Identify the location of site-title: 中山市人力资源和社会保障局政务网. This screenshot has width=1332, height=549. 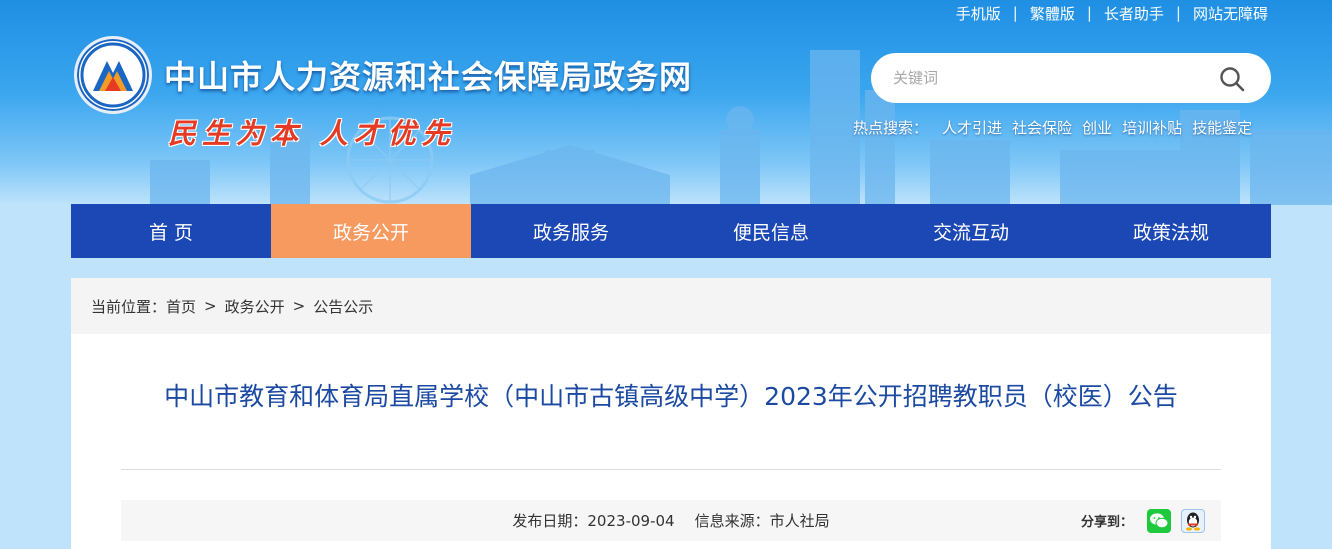
(428, 77).